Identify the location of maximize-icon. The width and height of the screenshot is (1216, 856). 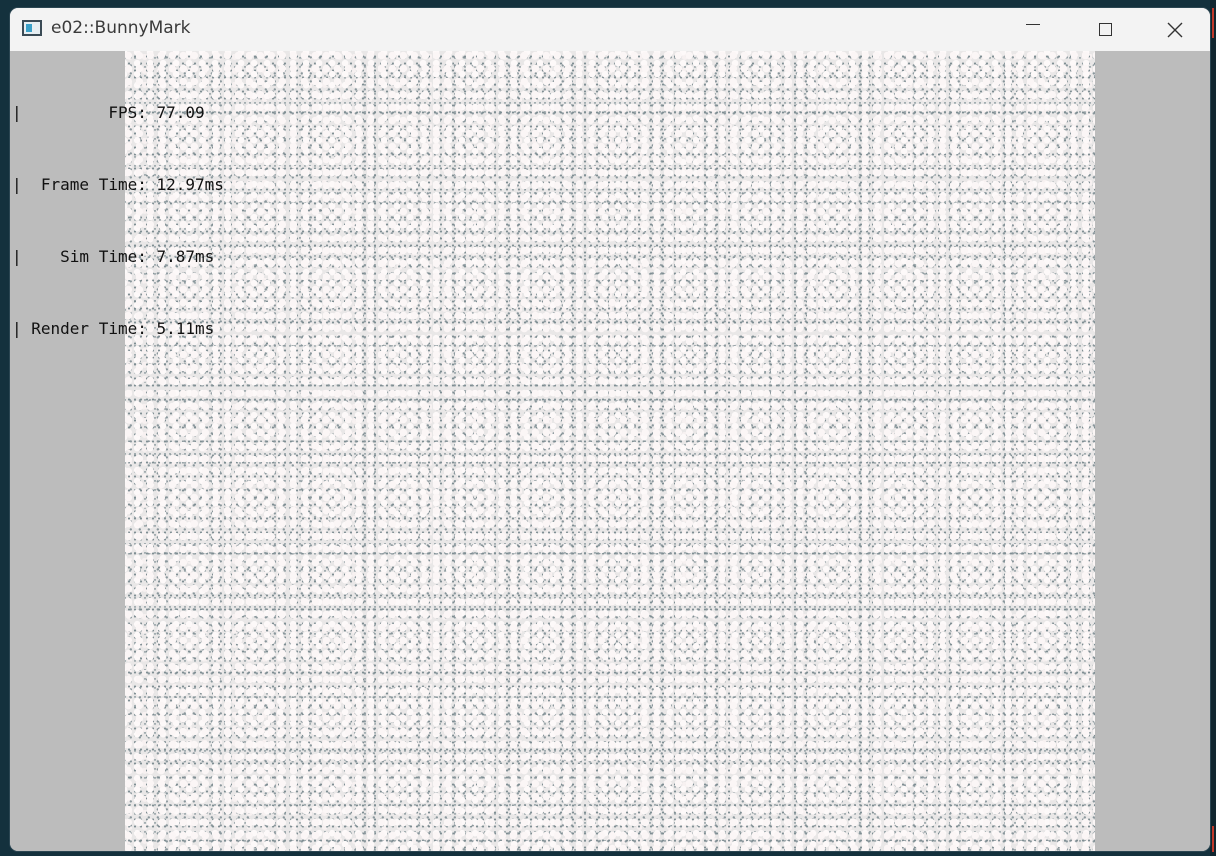
(1105, 29).